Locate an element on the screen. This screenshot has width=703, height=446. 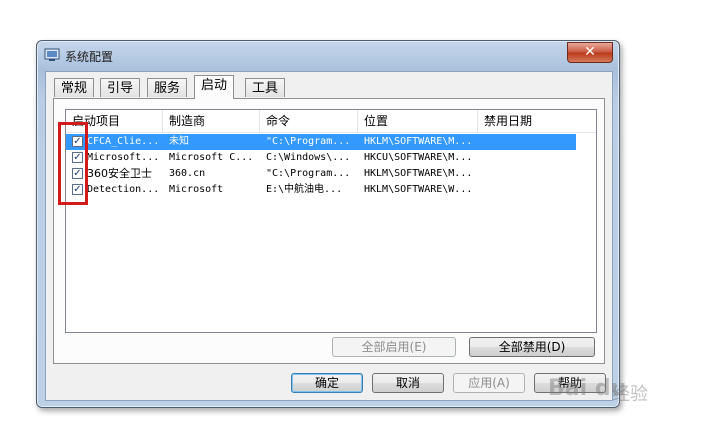
checkbox-highlight-box is located at coordinates (73, 163).